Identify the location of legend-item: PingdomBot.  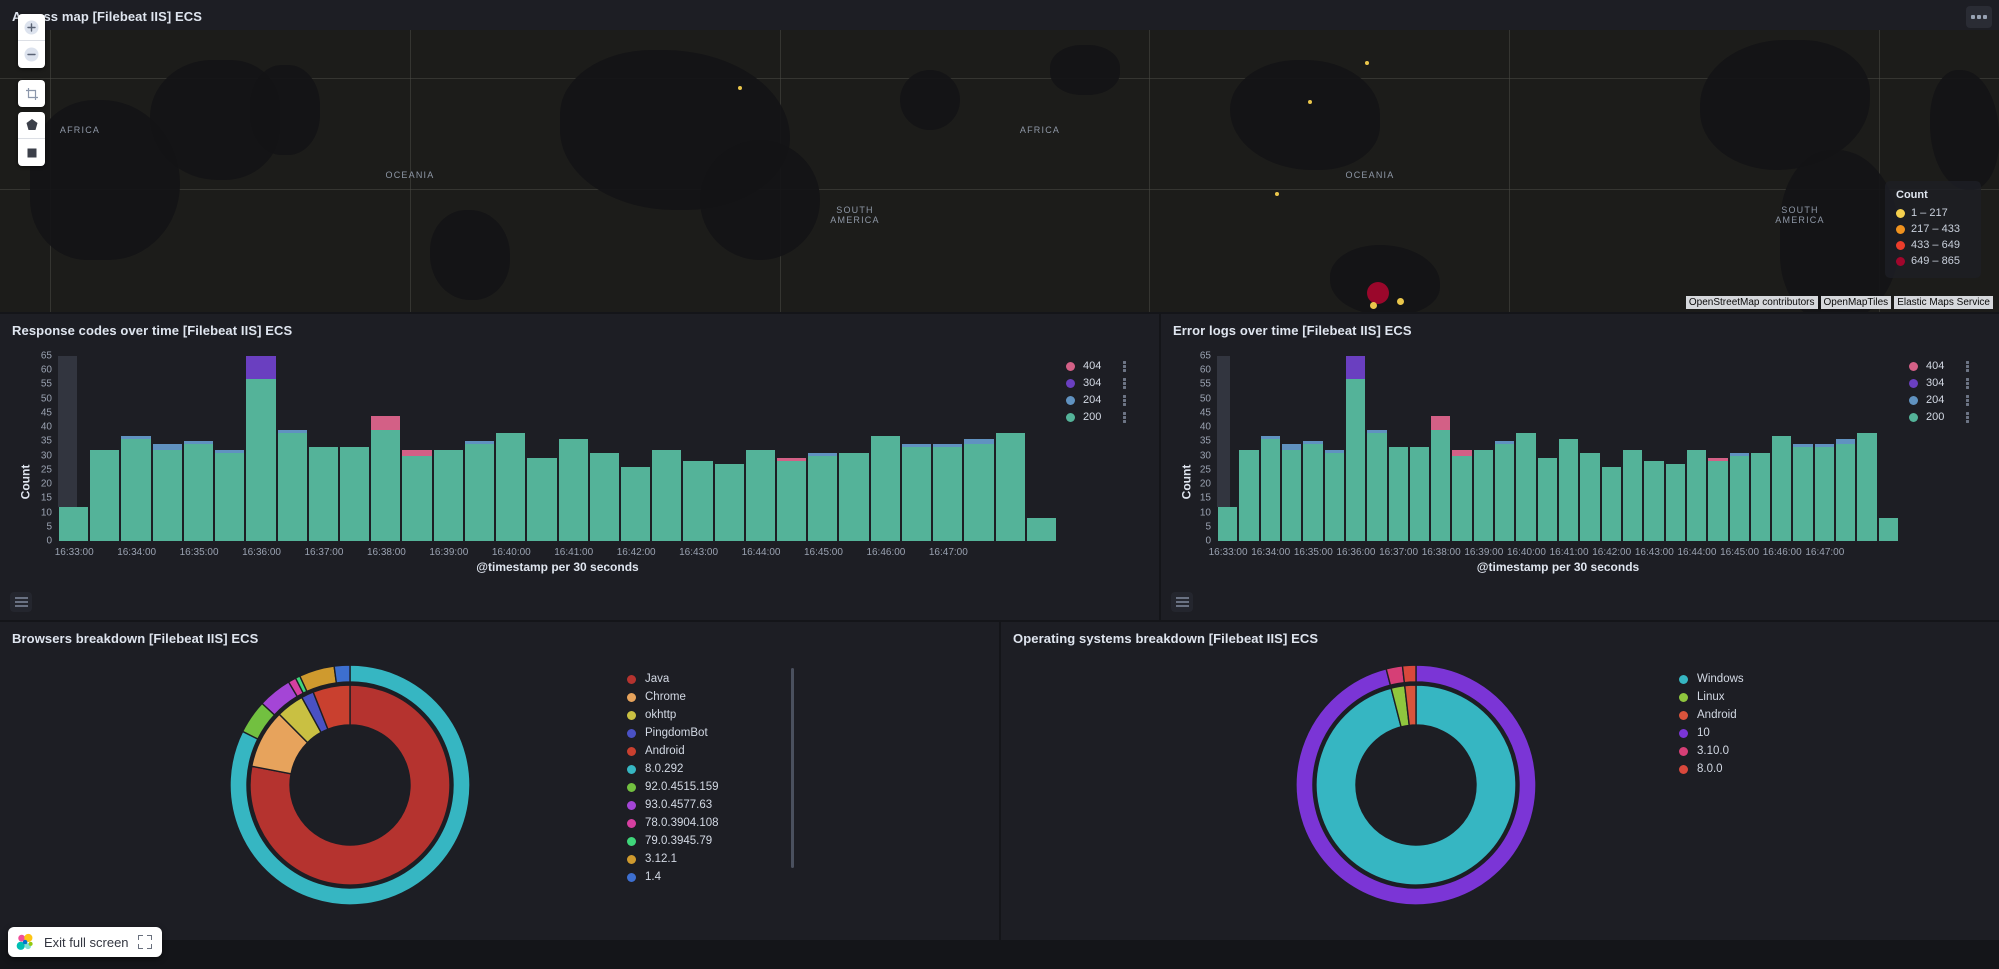
(701, 733).